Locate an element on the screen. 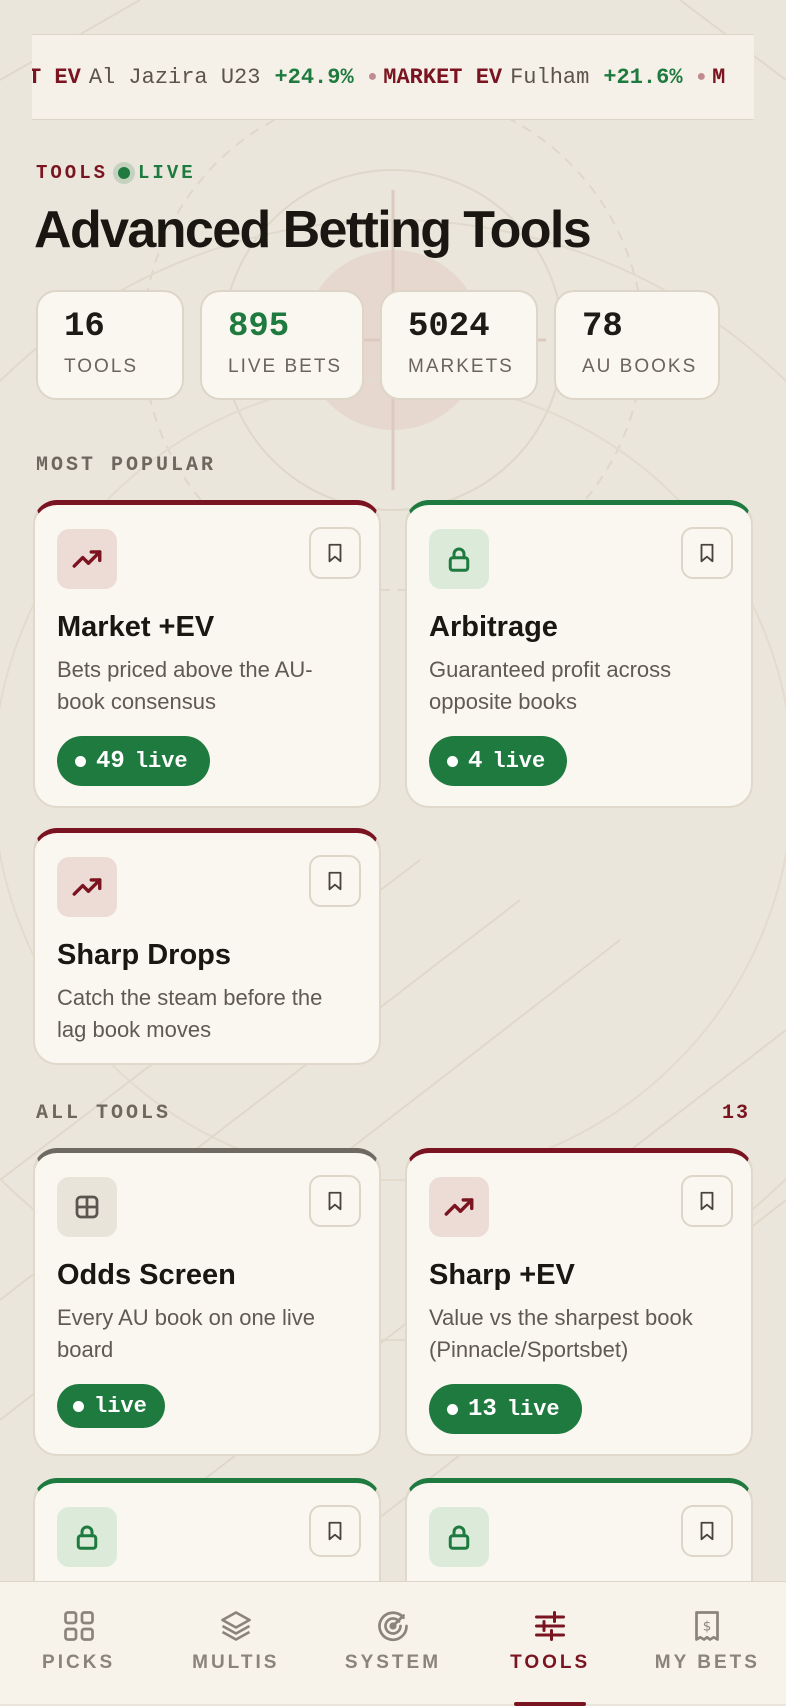 This screenshot has height=1706, width=786. ticker-label: MARKET EV is located at coordinates (443, 77).